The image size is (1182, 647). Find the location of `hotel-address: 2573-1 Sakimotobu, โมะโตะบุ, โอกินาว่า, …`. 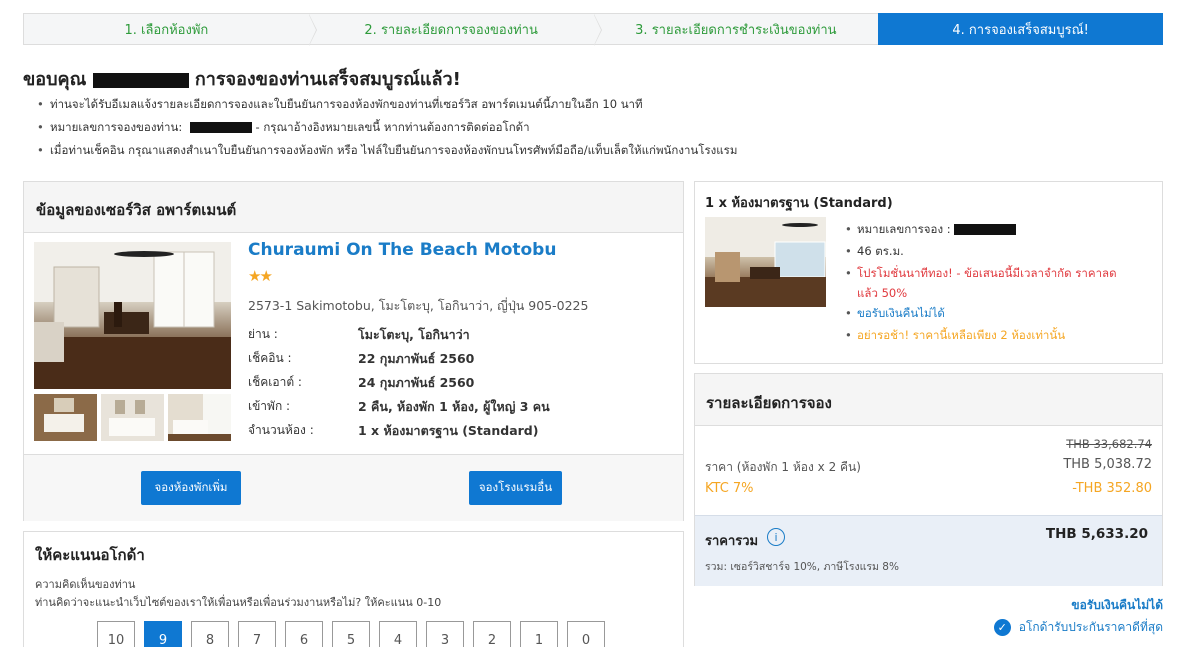

hotel-address: 2573-1 Sakimotobu, โมะโตะบุ, โอกินาว่า, … is located at coordinates (418, 305).